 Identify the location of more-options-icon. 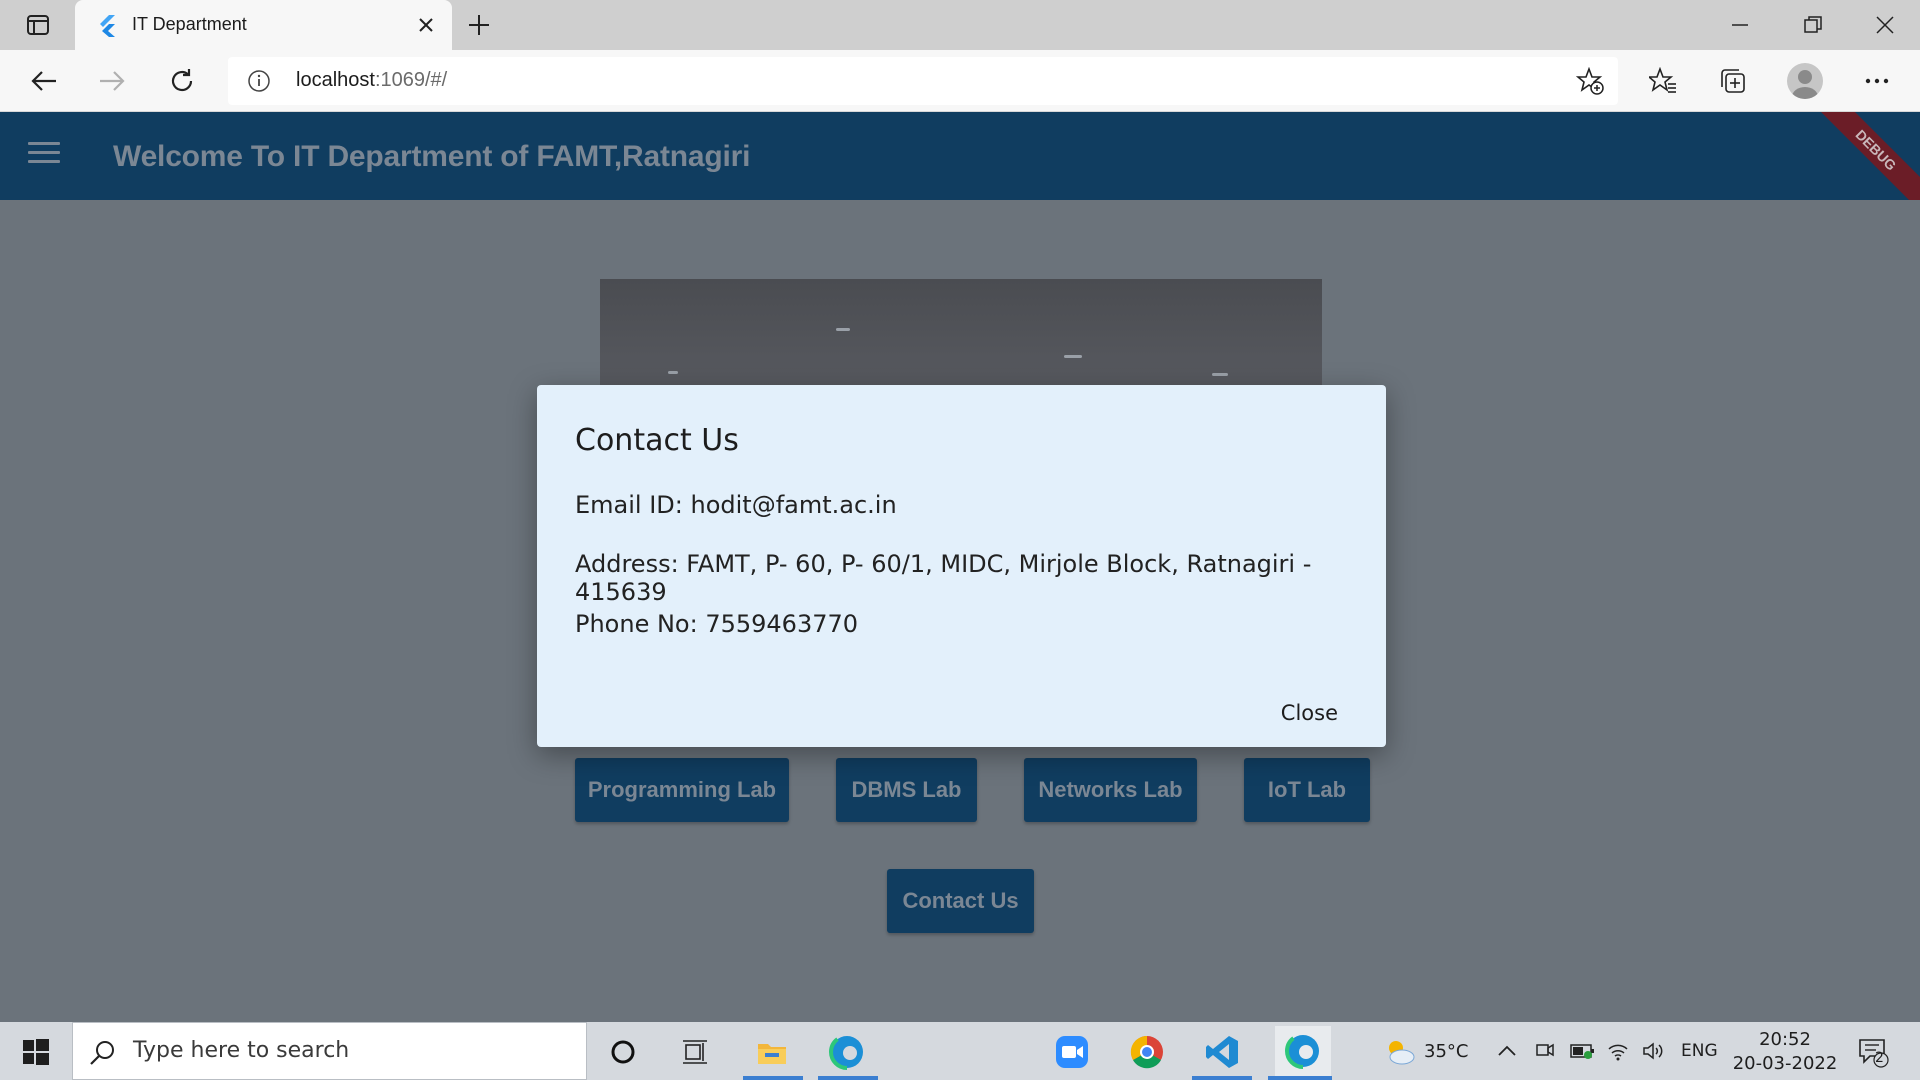
(1877, 81).